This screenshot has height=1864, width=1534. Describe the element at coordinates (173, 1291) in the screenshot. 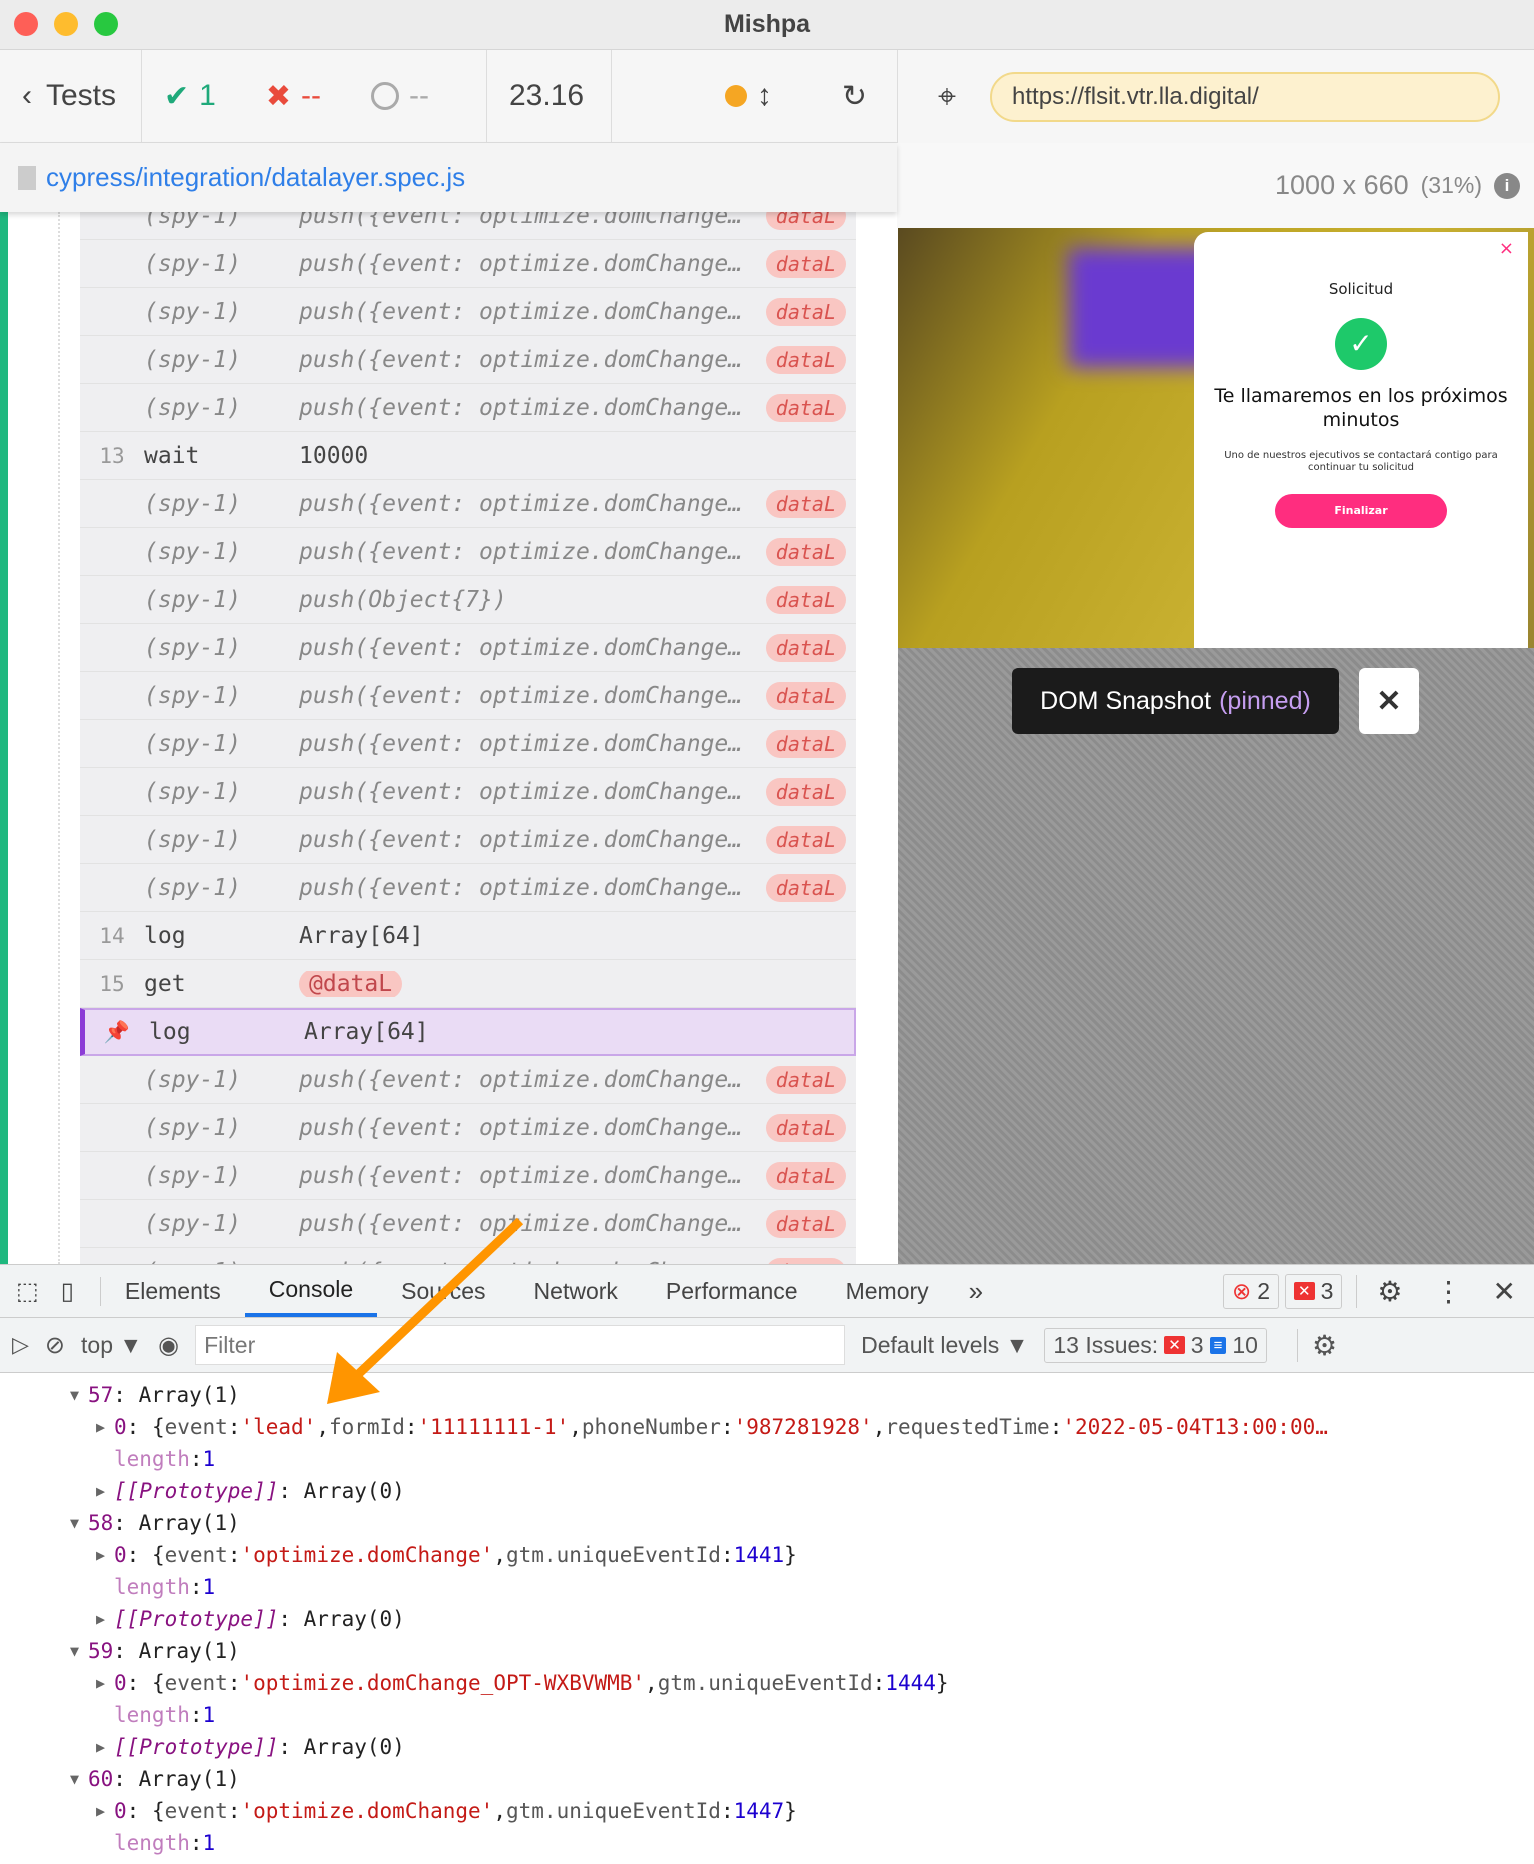

I see `tab-elements: Elements` at that location.